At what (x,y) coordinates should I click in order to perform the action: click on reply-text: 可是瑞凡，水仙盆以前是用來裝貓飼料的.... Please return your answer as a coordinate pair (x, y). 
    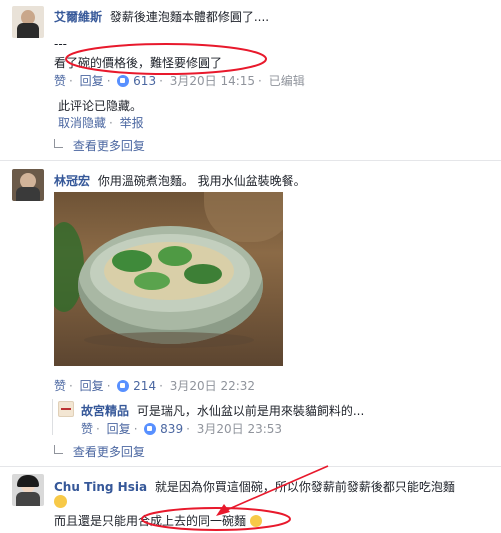
    Looking at the image, I should click on (250, 411).